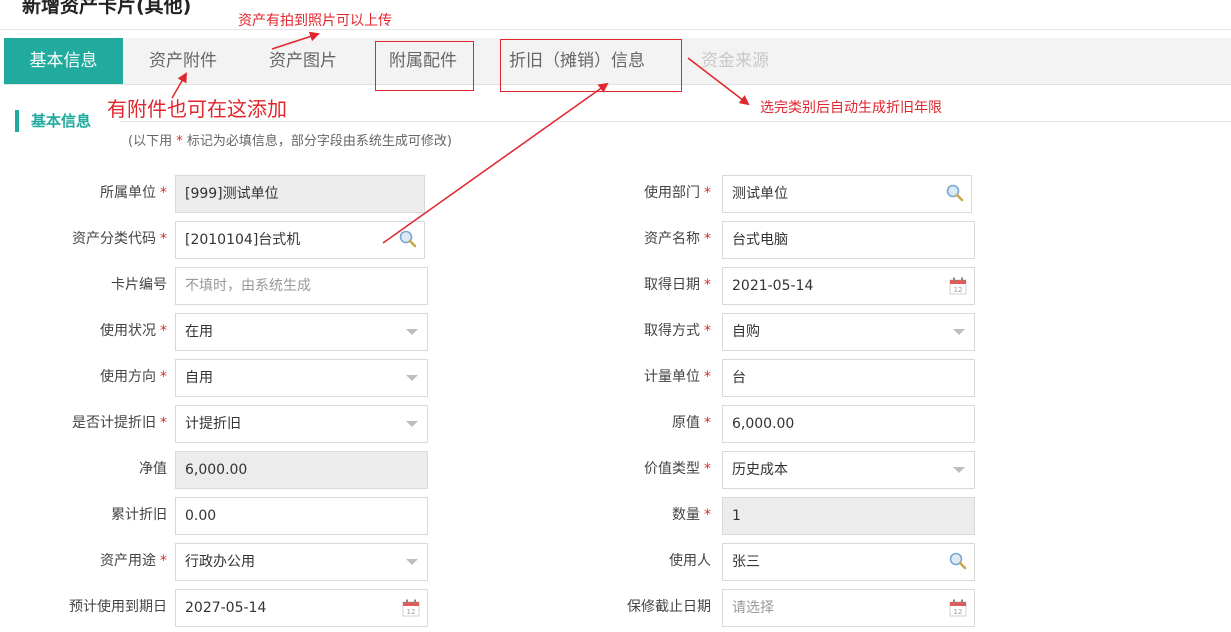 The image size is (1231, 632). I want to click on arrow-depreciation, so click(495, 163).